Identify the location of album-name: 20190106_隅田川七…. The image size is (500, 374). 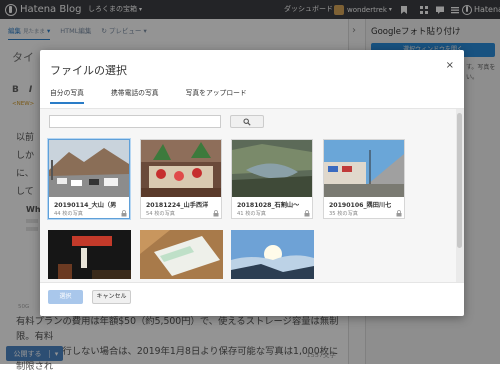
(360, 205).